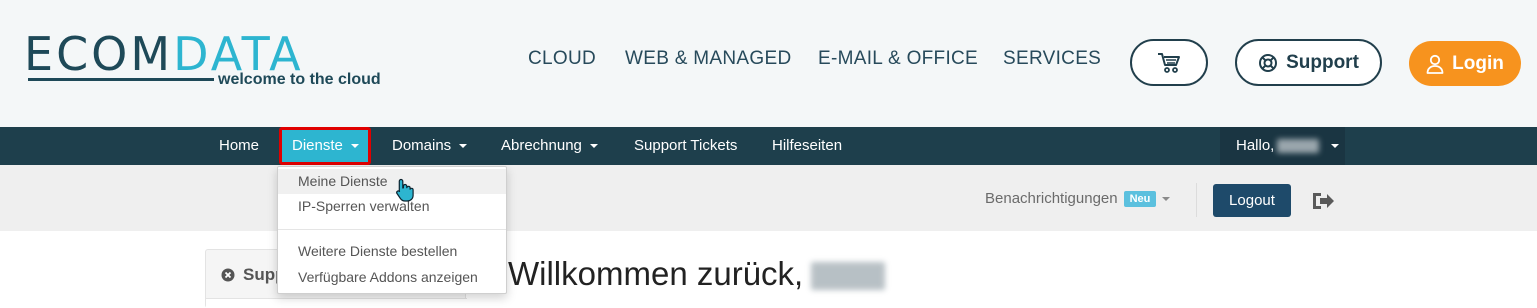 This screenshot has width=1537, height=308. Describe the element at coordinates (299, 79) in the screenshot. I see `logo-tagline: welcome to the cloud` at that location.